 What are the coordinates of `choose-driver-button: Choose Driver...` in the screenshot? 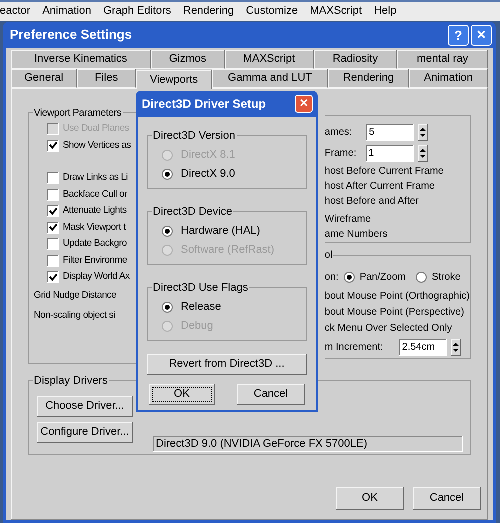 It's located at (85, 406).